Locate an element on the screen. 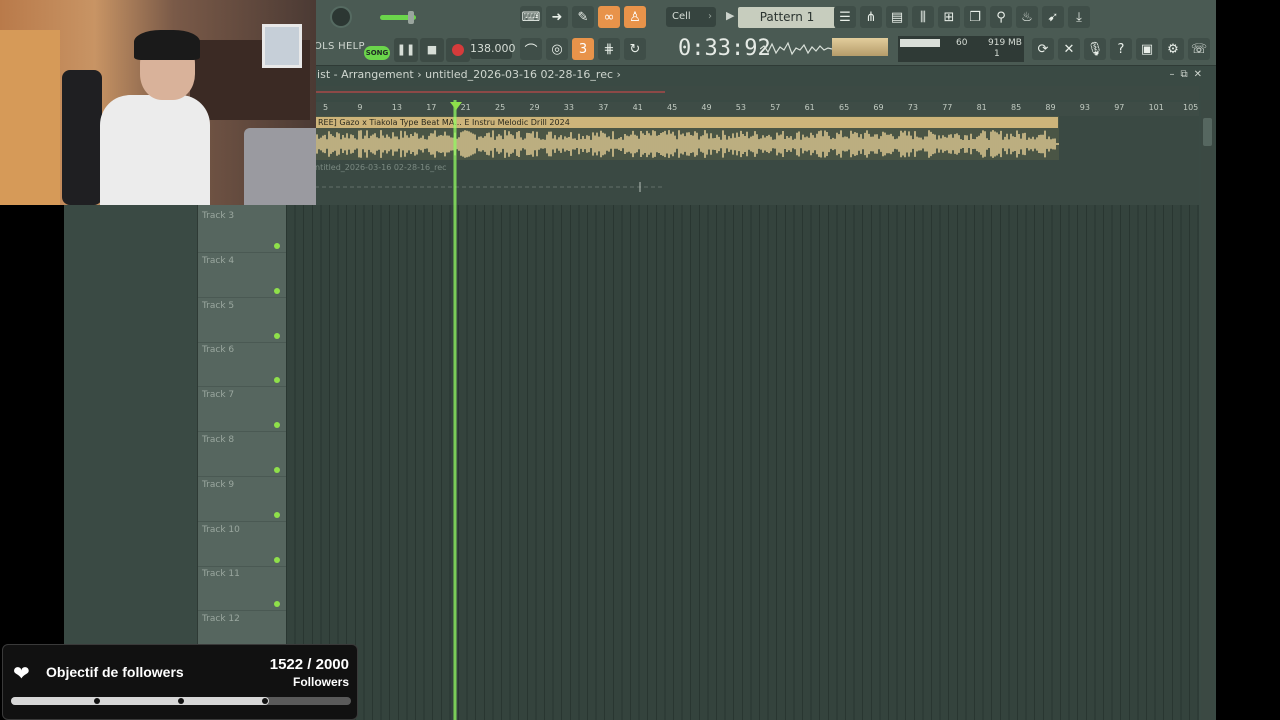  recording-clip: ntitled_2026-03-16 02-28-16_rec is located at coordinates (490, 177).